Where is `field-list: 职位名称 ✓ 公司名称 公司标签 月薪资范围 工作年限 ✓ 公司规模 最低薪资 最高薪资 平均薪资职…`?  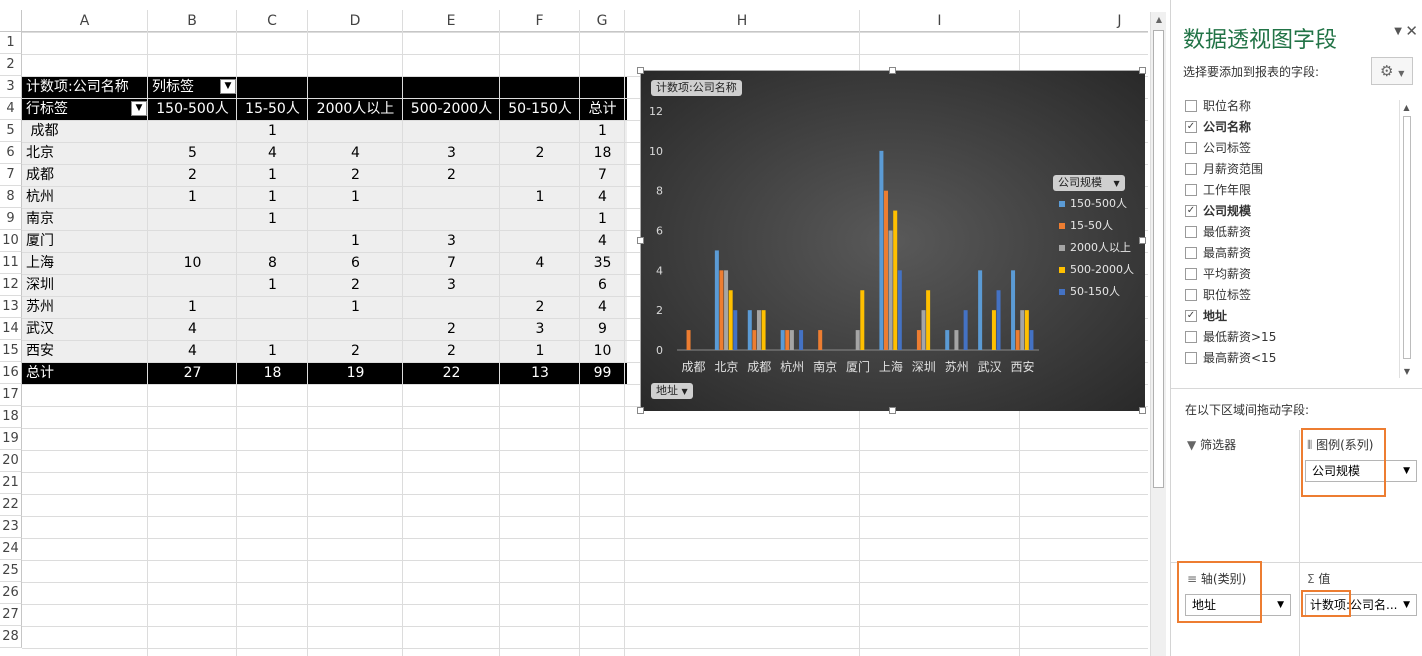
field-list: 职位名称 ✓ 公司名称 公司标签 月薪资范围 工作年限 ✓ 公司规模 最低薪资 最高薪资 平均薪资职… is located at coordinates (1295, 238).